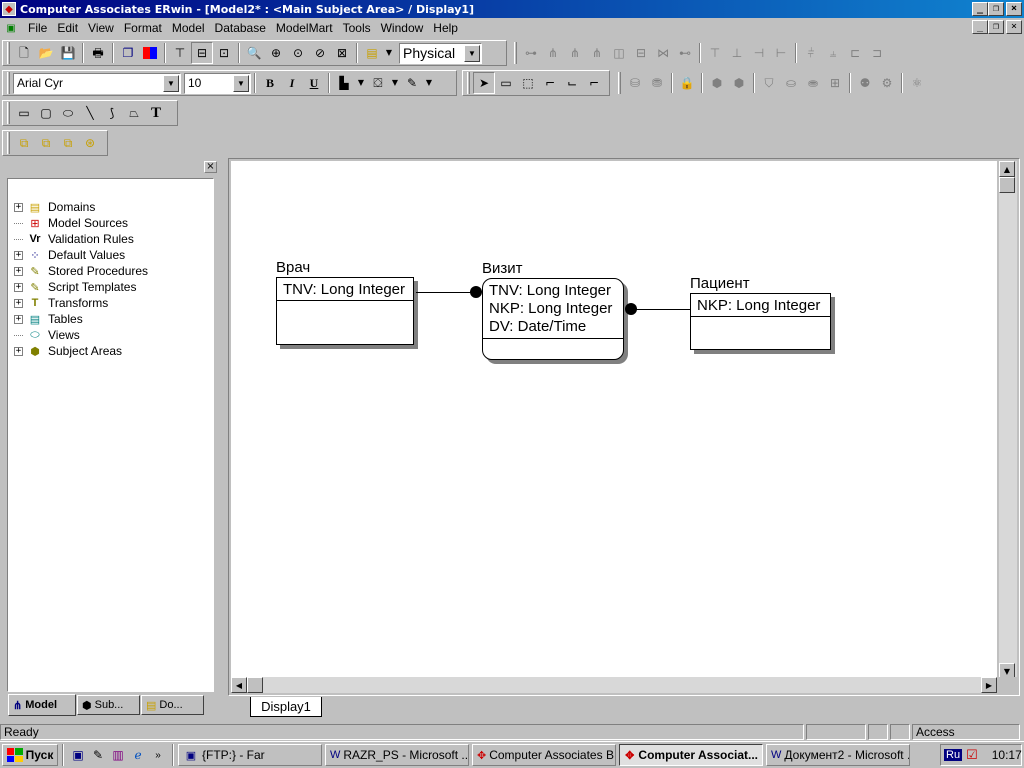 The width and height of the screenshot is (1024, 768). I want to click on zoom-normal-icon: ⊙, so click(298, 53).